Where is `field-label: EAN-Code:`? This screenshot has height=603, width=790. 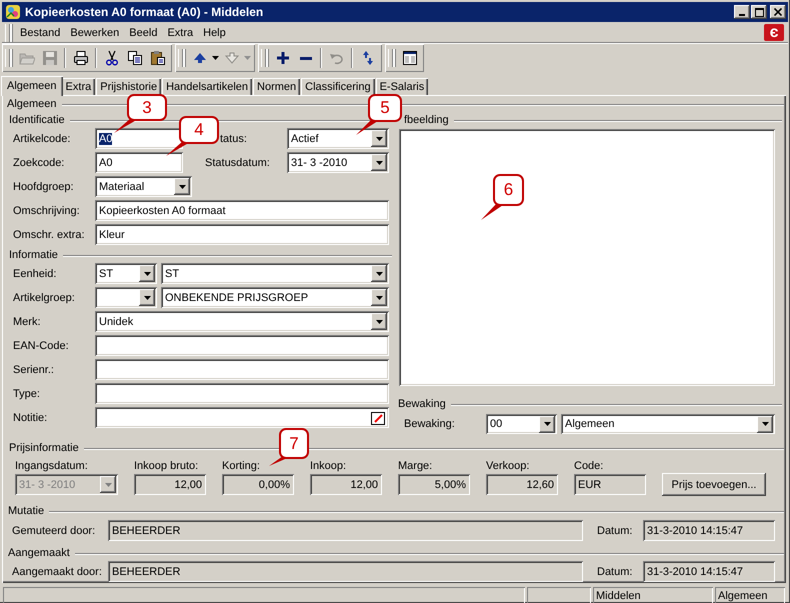
field-label: EAN-Code: is located at coordinates (41, 346).